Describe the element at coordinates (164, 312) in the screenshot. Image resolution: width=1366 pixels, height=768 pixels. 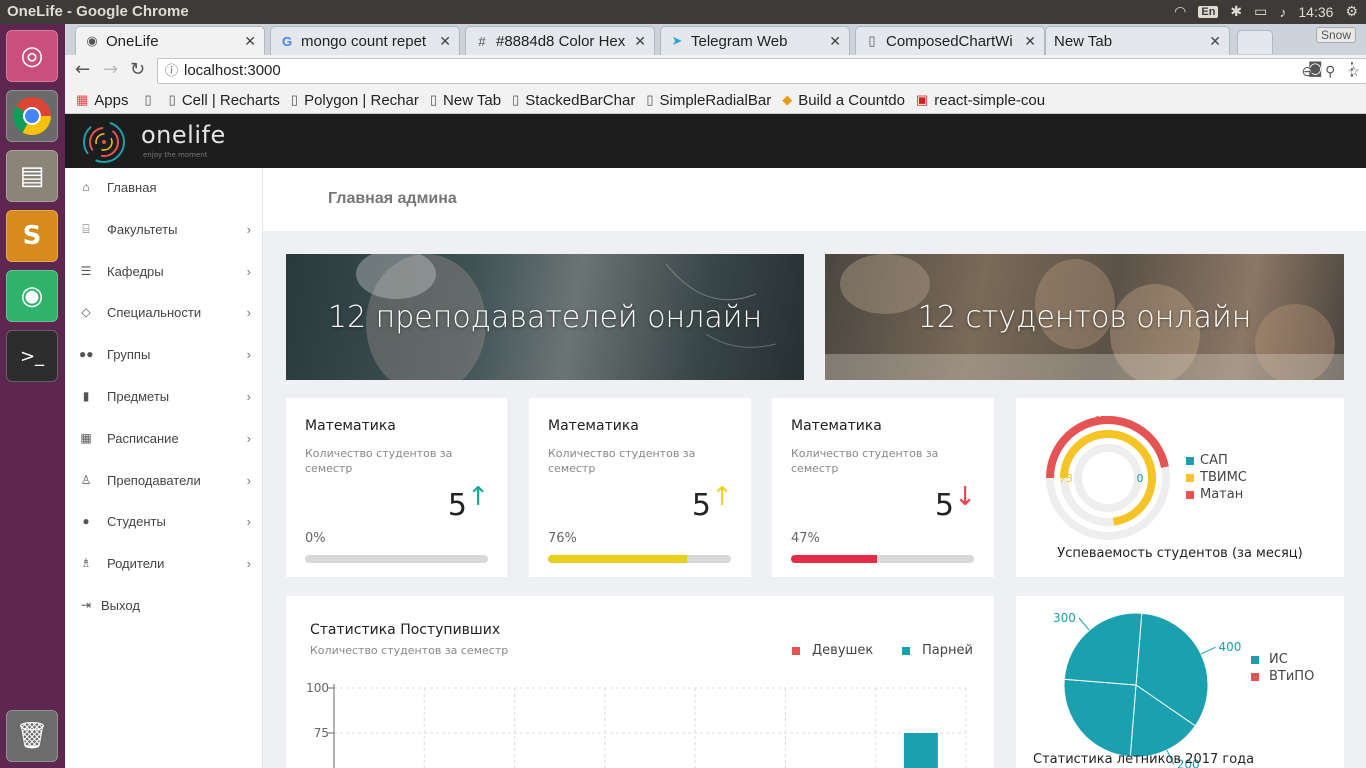
I see `sidebar-item-specialties: ◇ Специальности ›` at that location.